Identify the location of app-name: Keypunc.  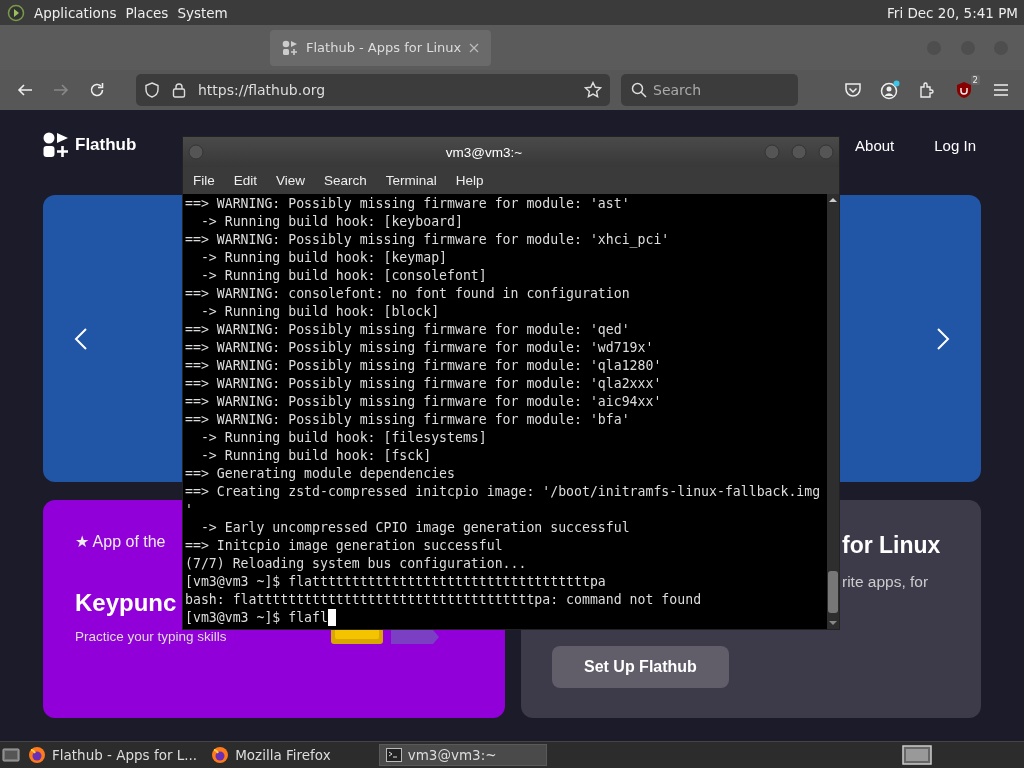
(126, 603).